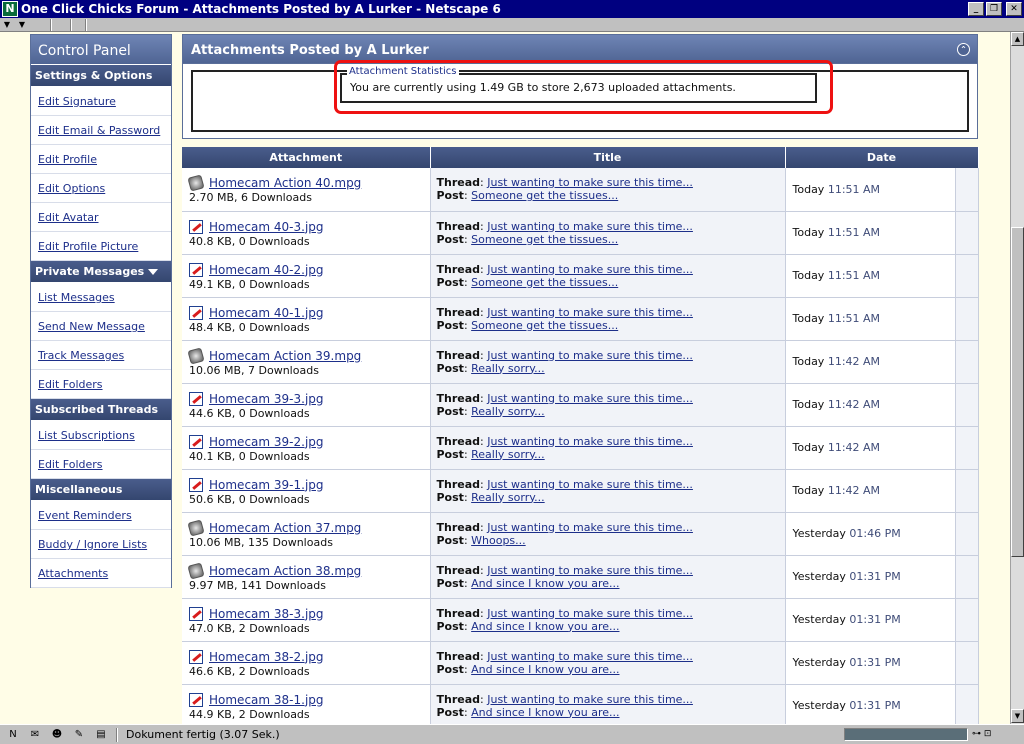  I want to click on scrollbar-thumb, so click(1017, 392).